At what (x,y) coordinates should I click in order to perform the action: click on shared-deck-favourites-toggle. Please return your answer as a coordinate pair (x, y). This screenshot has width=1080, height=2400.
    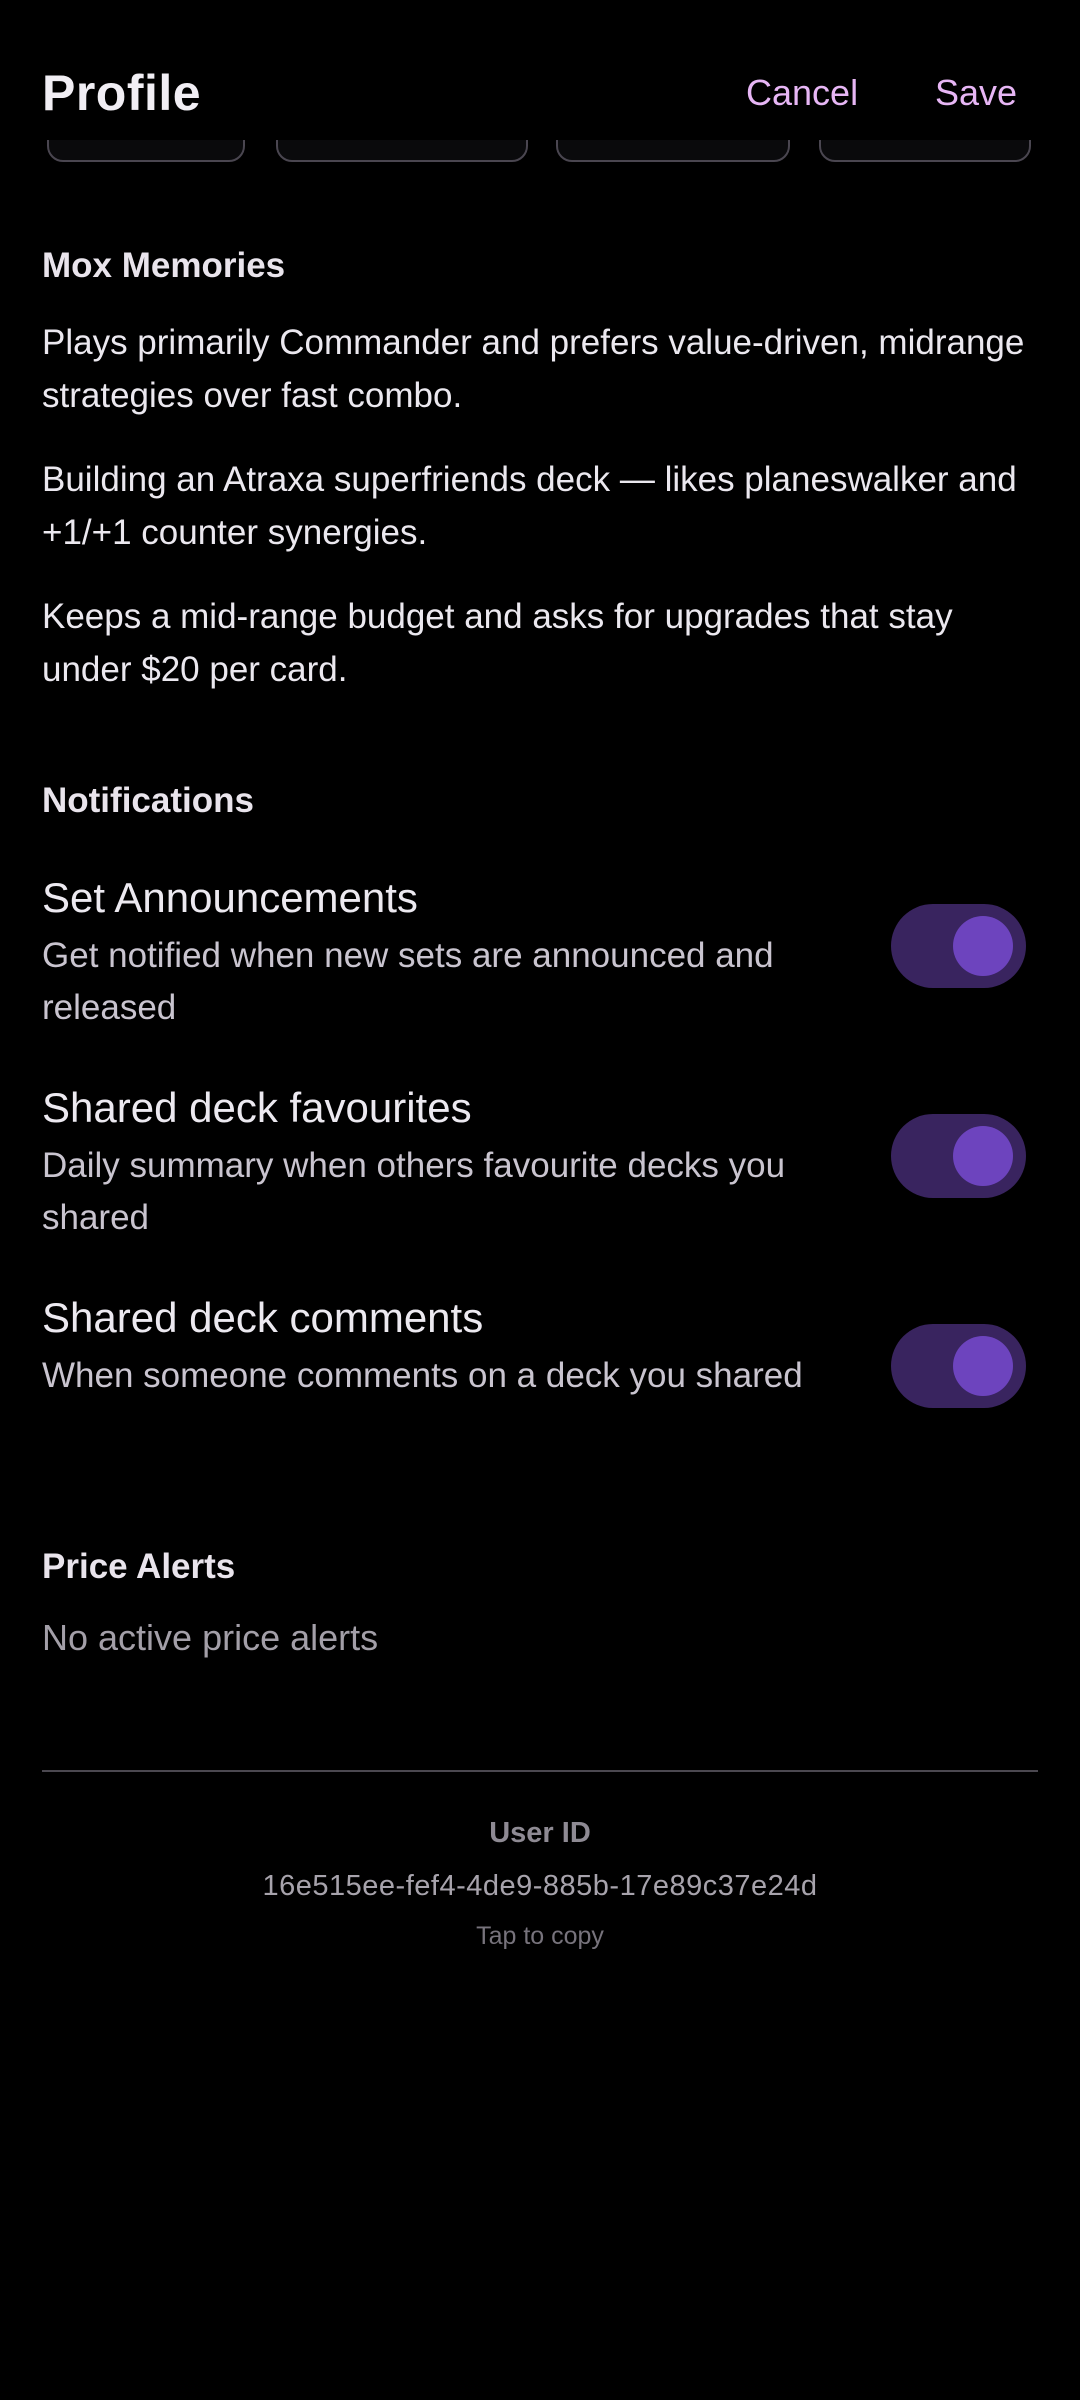
    Looking at the image, I should click on (958, 1156).